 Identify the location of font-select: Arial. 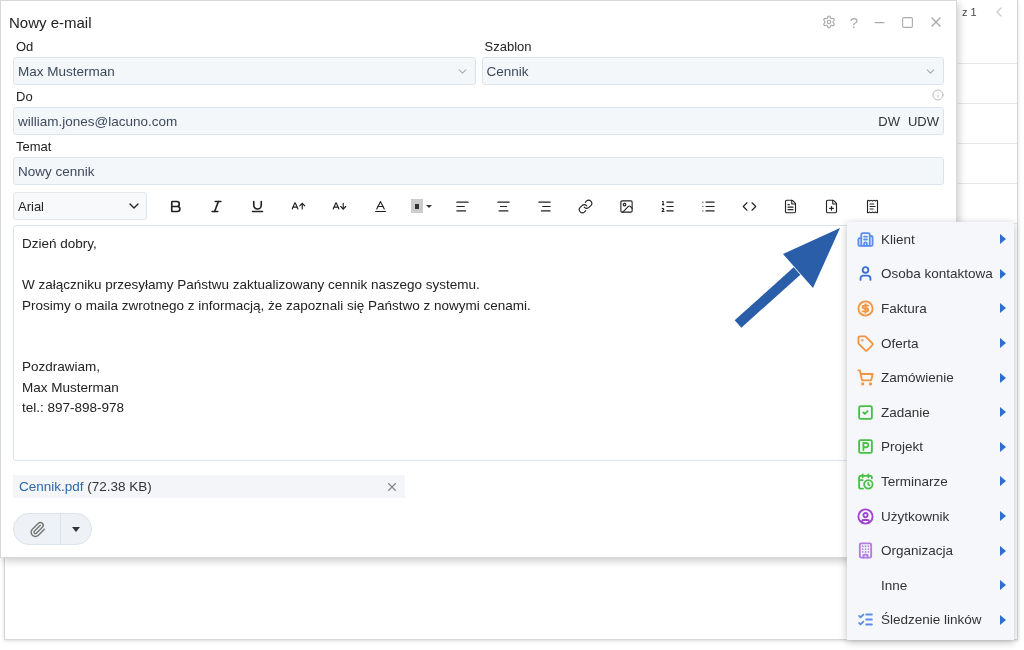
(80, 206).